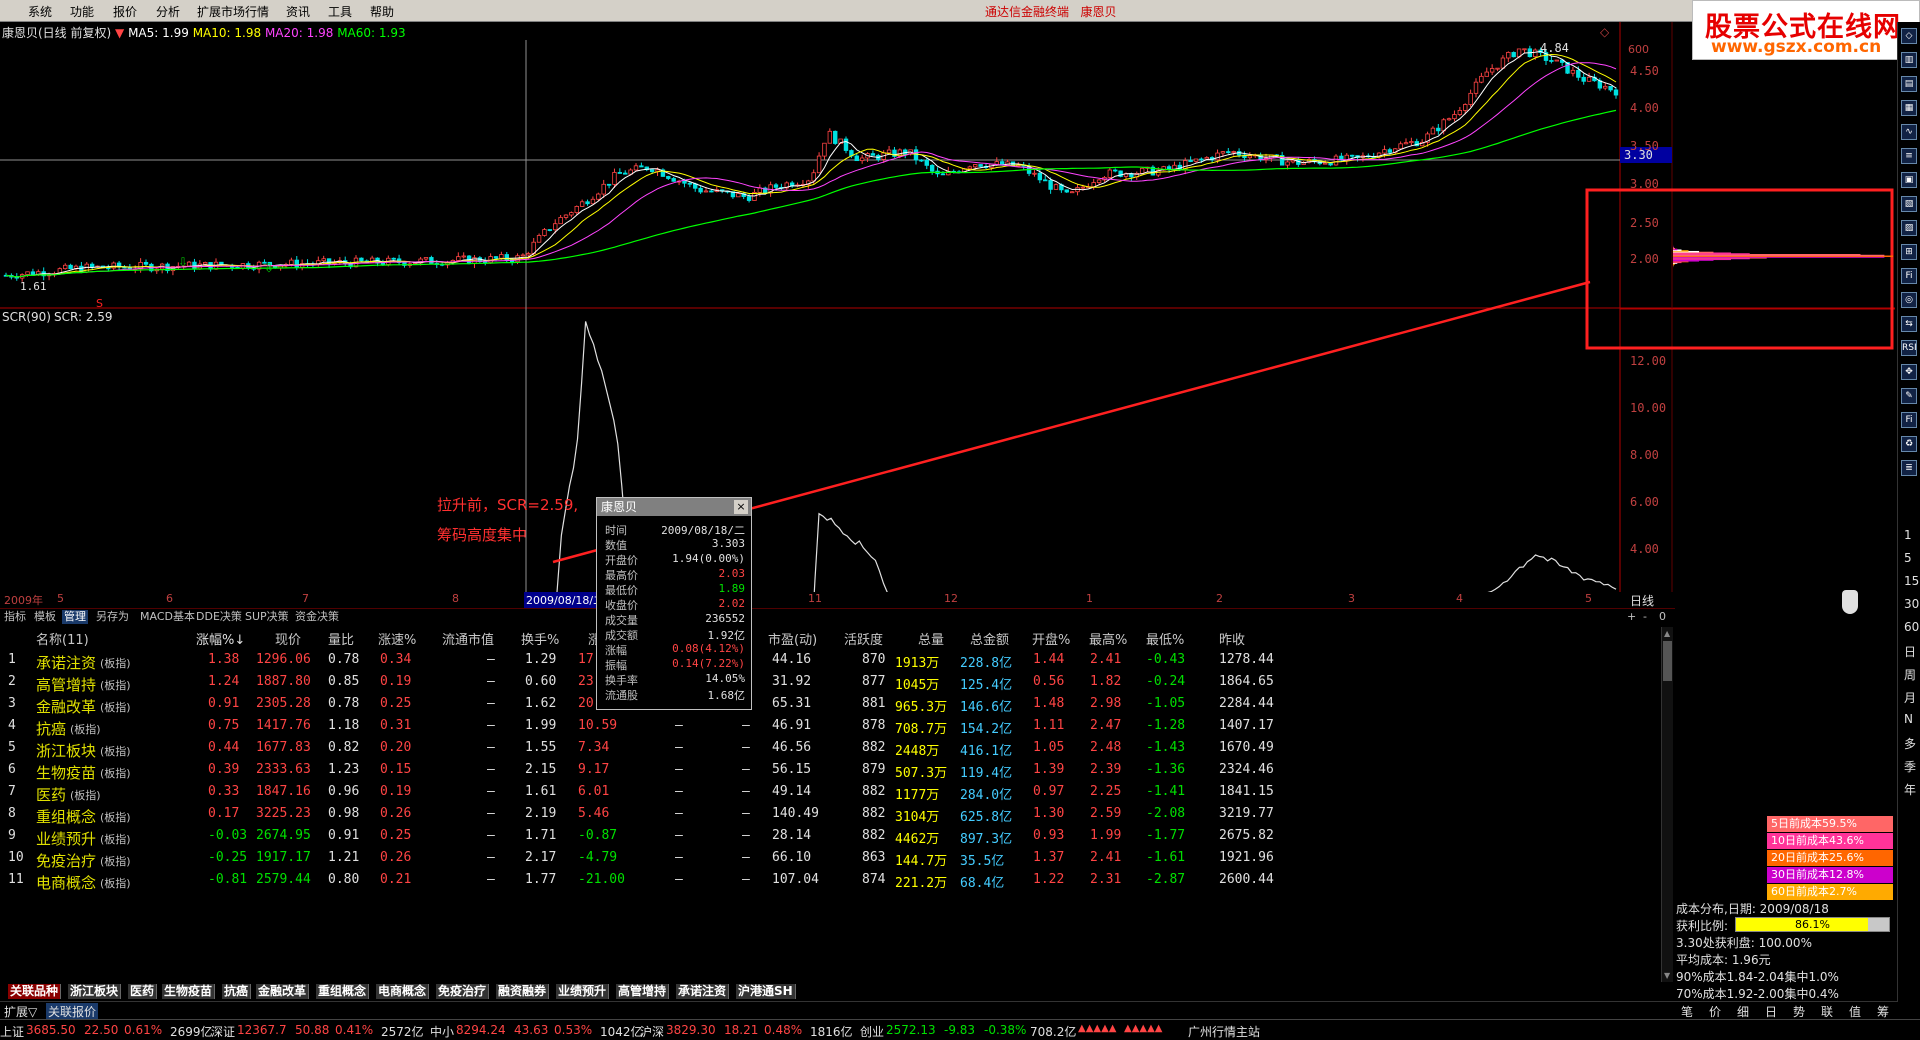 This screenshot has height=1040, width=1920. I want to click on col-activity: 活跃度, so click(863, 638).